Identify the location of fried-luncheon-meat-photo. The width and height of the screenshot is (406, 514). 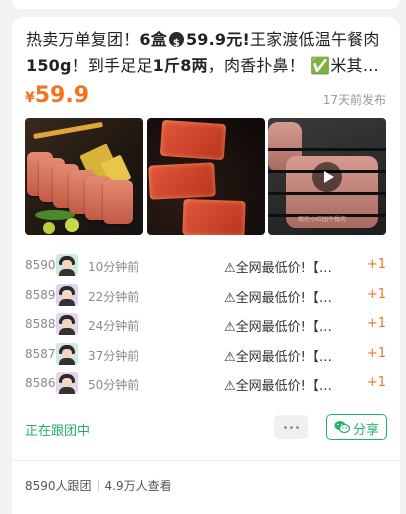
(206, 176).